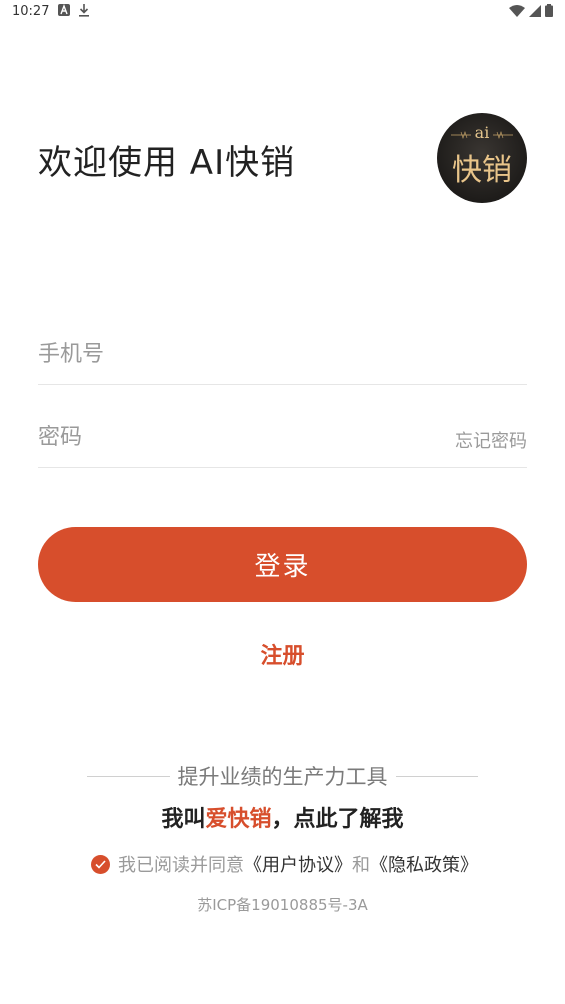  What do you see at coordinates (183, 819) in the screenshot?
I see `intro-prefix: 我叫` at bounding box center [183, 819].